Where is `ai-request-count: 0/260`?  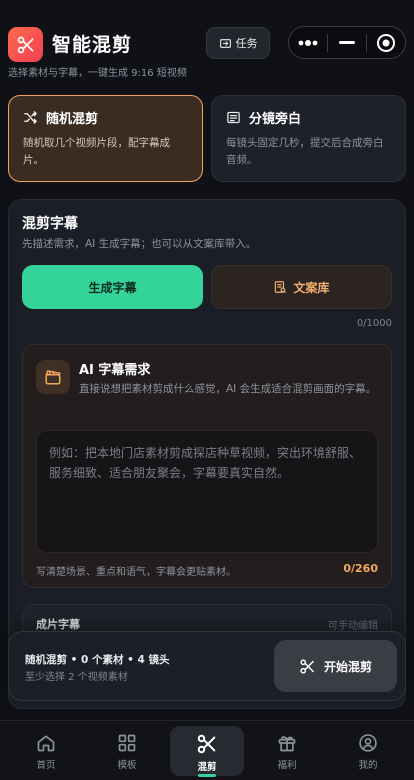
ai-request-count: 0/260 is located at coordinates (360, 568).